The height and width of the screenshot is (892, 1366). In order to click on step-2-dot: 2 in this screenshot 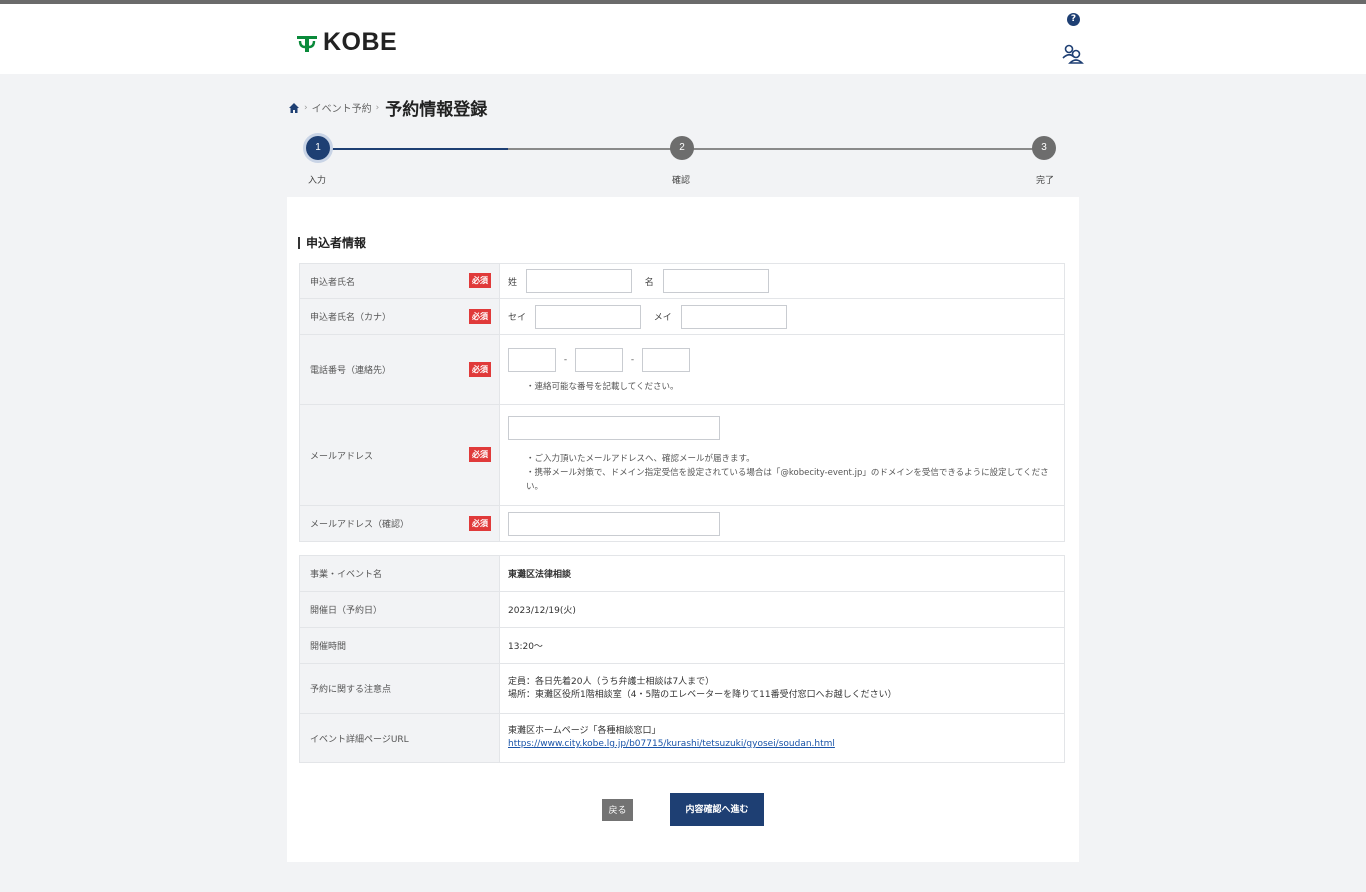, I will do `click(682, 148)`.